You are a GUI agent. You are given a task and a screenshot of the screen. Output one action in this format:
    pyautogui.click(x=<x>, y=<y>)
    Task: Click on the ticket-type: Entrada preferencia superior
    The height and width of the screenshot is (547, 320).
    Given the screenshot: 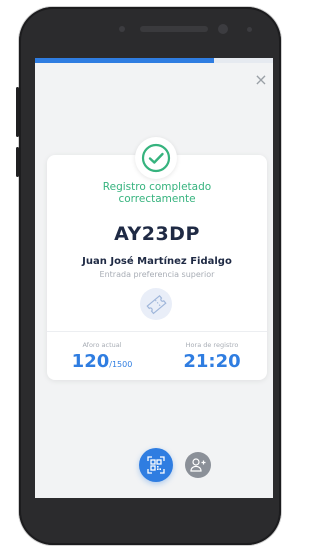 What is the action you would take?
    pyautogui.click(x=157, y=274)
    